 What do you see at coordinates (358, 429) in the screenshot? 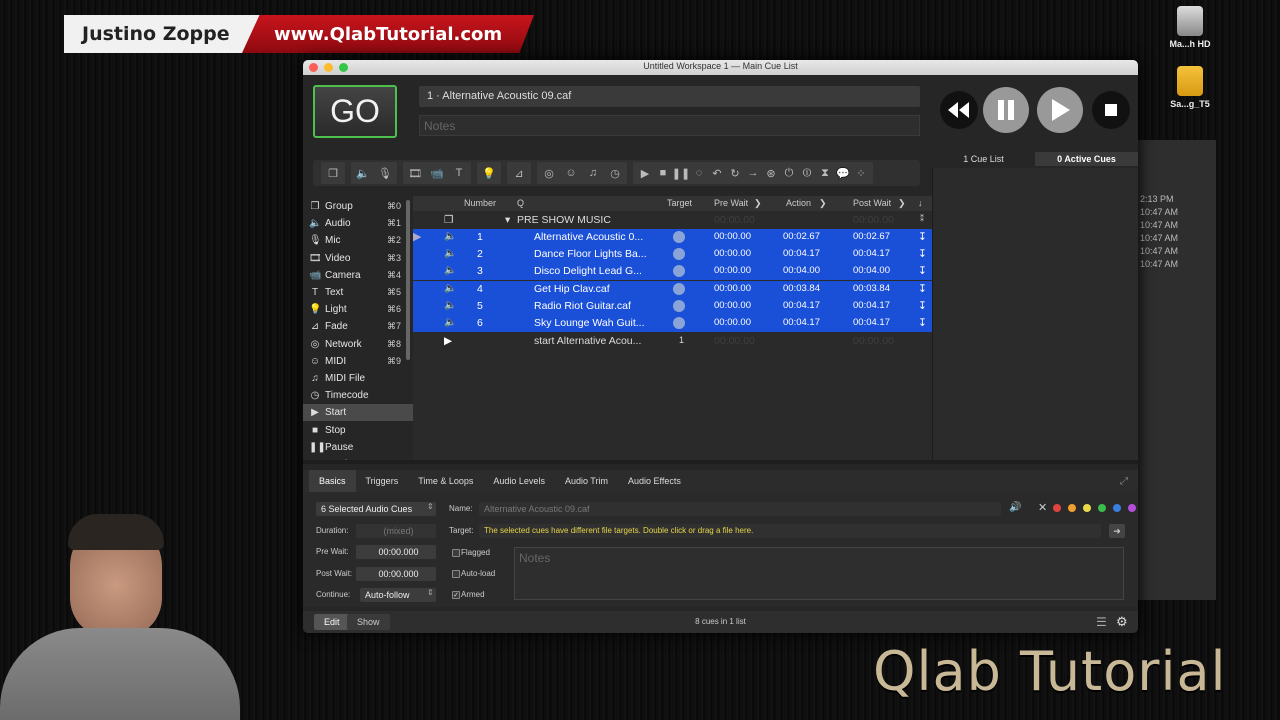
I see `cue-type-stop: ■ Stop` at bounding box center [358, 429].